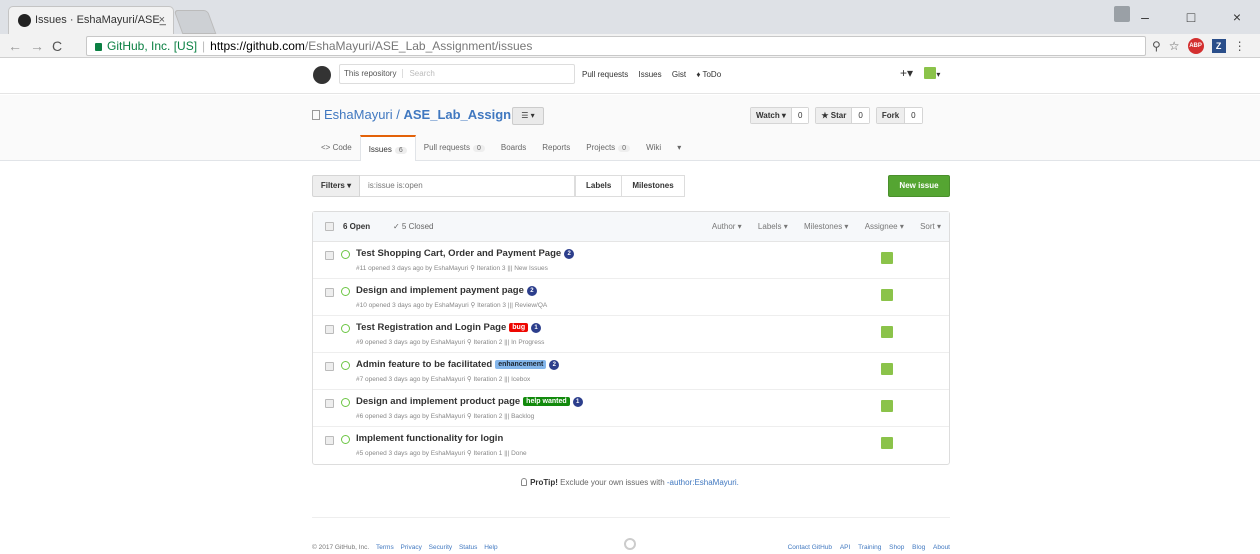 Image resolution: width=1260 pixels, height=554 pixels. I want to click on footer-link-contact: Contact GitHub, so click(810, 547).